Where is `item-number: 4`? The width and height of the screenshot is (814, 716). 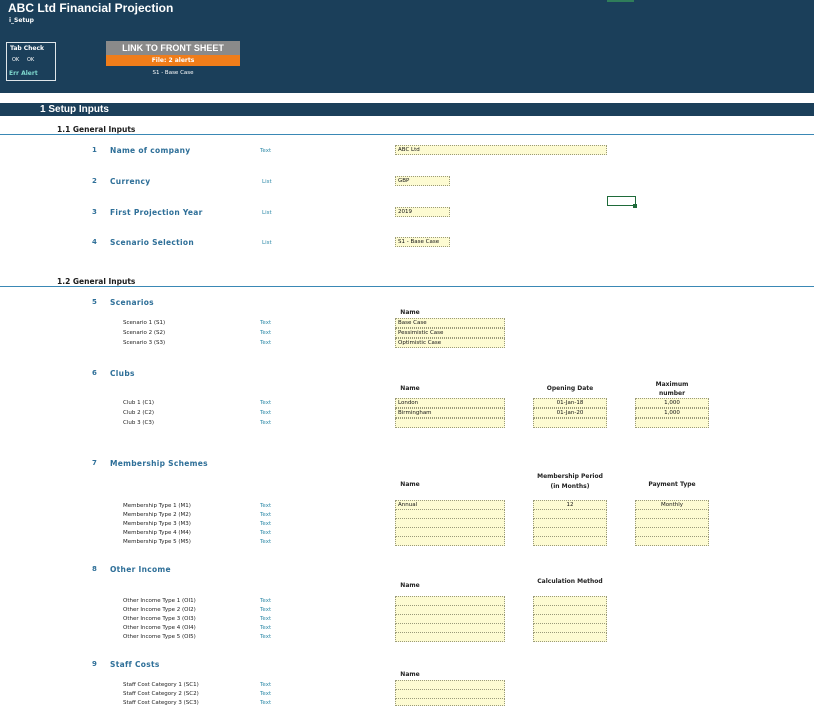 item-number: 4 is located at coordinates (94, 242).